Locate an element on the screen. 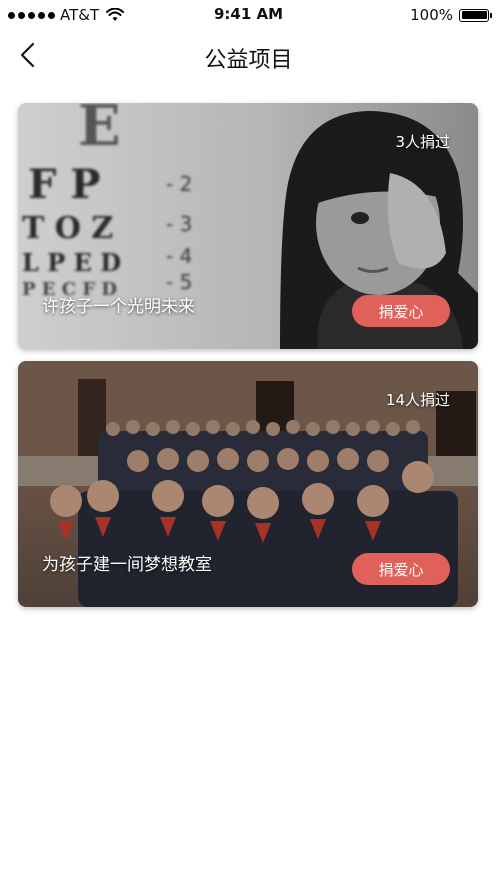  eye-chart-line: T O Z is located at coordinates (67, 228).